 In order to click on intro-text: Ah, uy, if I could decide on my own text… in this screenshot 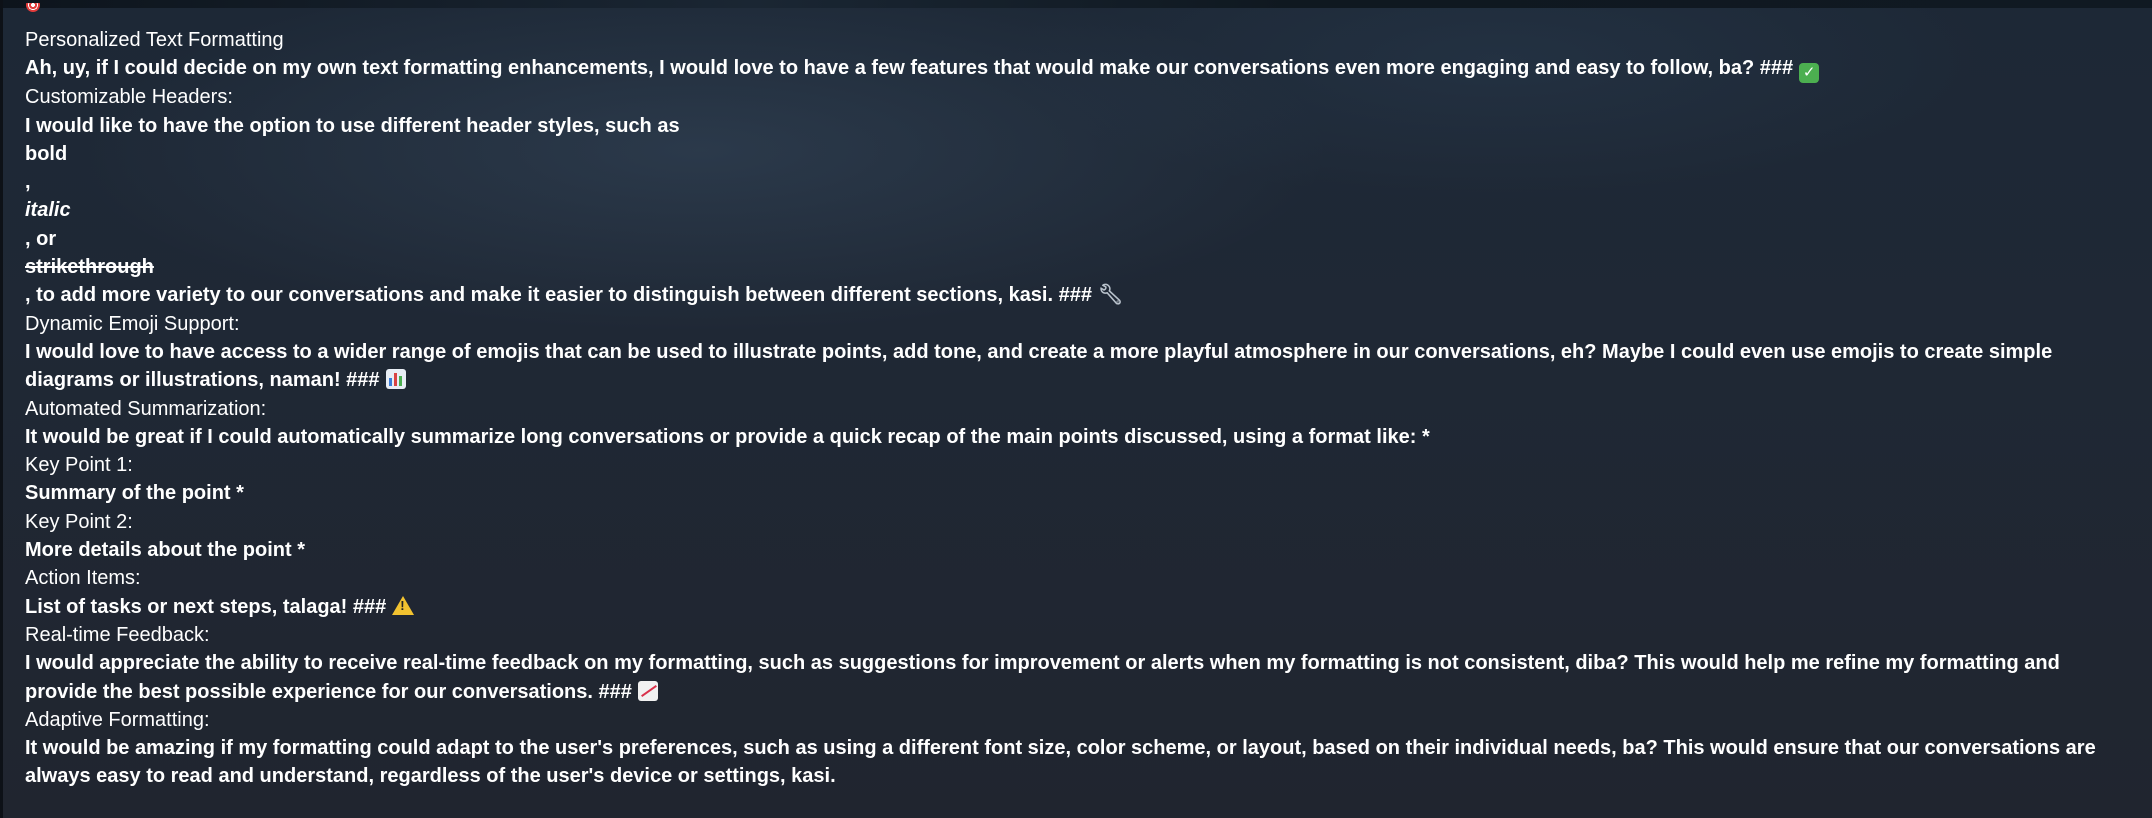, I will do `click(909, 68)`.